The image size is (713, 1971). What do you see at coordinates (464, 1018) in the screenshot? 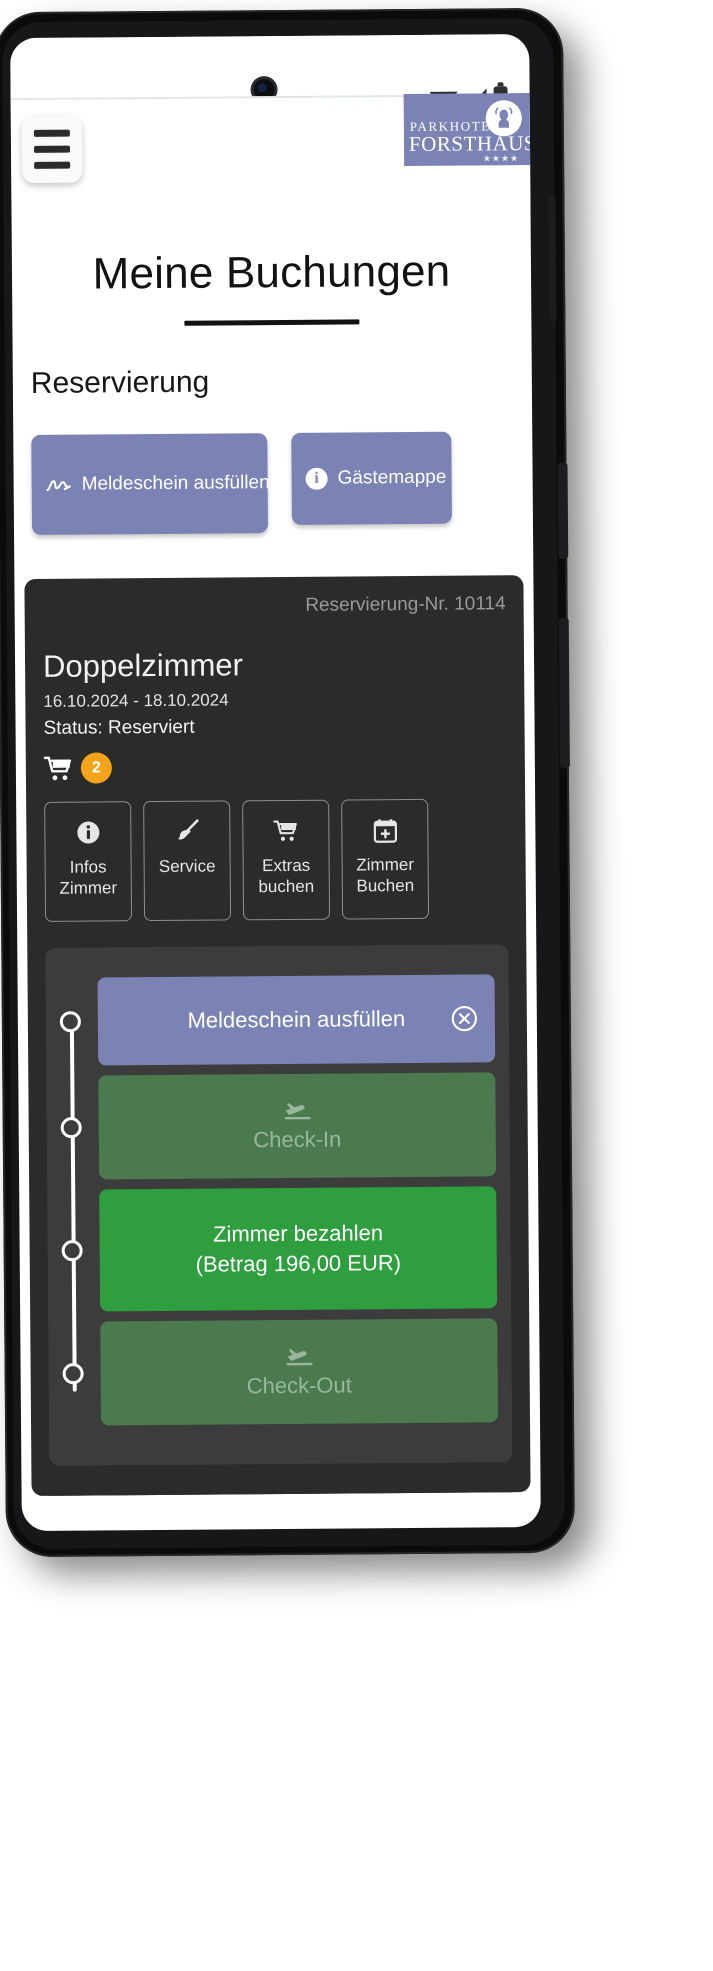
I see `cancel-circle-icon` at bounding box center [464, 1018].